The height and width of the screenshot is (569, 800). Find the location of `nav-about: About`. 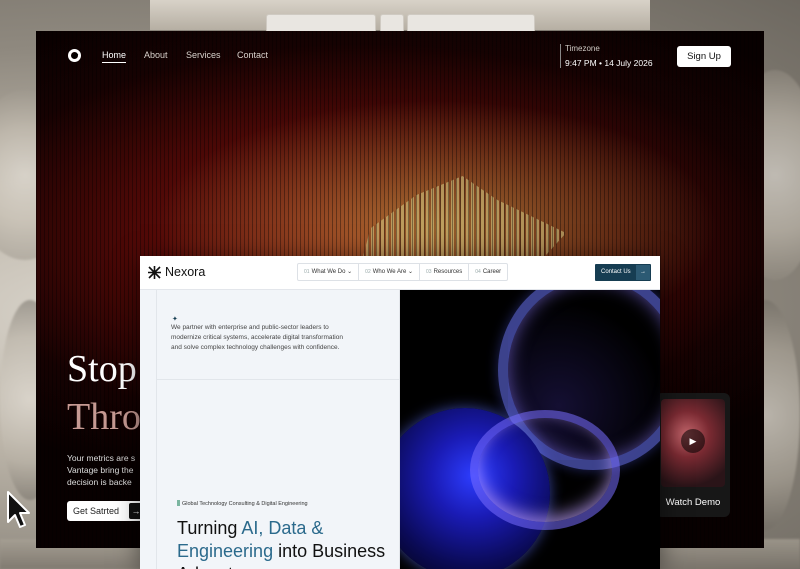

nav-about: About is located at coordinates (156, 55).